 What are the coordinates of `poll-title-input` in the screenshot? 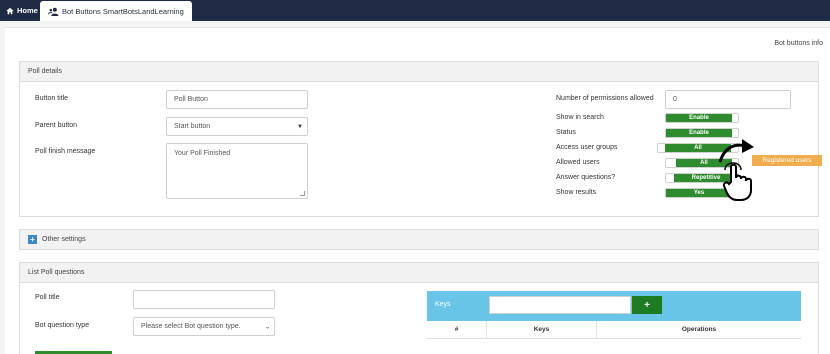 It's located at (204, 299).